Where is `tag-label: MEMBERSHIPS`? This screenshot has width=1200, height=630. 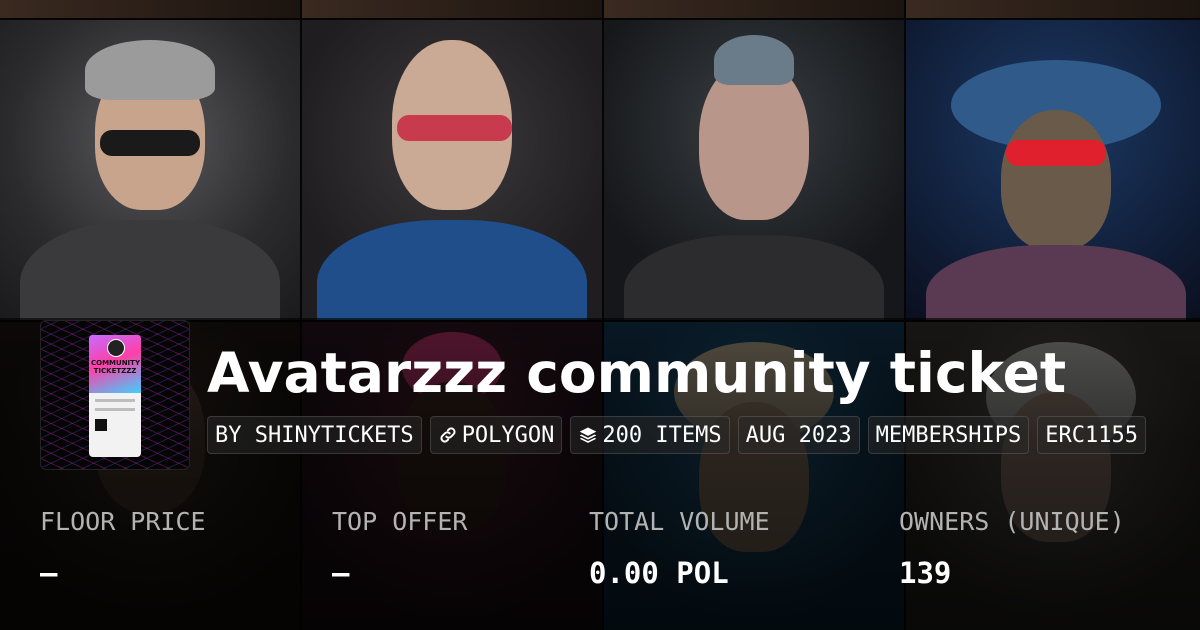 tag-label: MEMBERSHIPS is located at coordinates (948, 435).